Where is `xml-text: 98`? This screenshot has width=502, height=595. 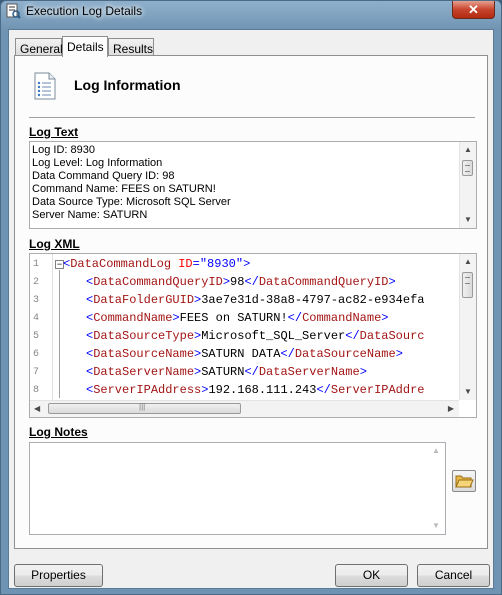 xml-text: 98 is located at coordinates (237, 282).